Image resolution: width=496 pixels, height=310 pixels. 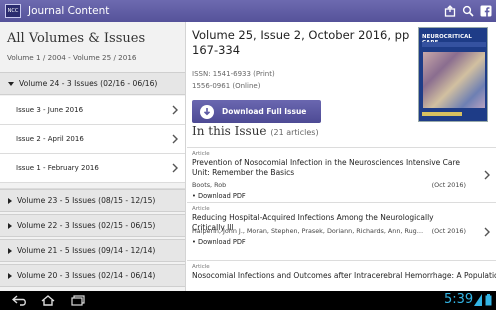 What do you see at coordinates (486, 11) in the screenshot?
I see `facebook-icon` at bounding box center [486, 11].